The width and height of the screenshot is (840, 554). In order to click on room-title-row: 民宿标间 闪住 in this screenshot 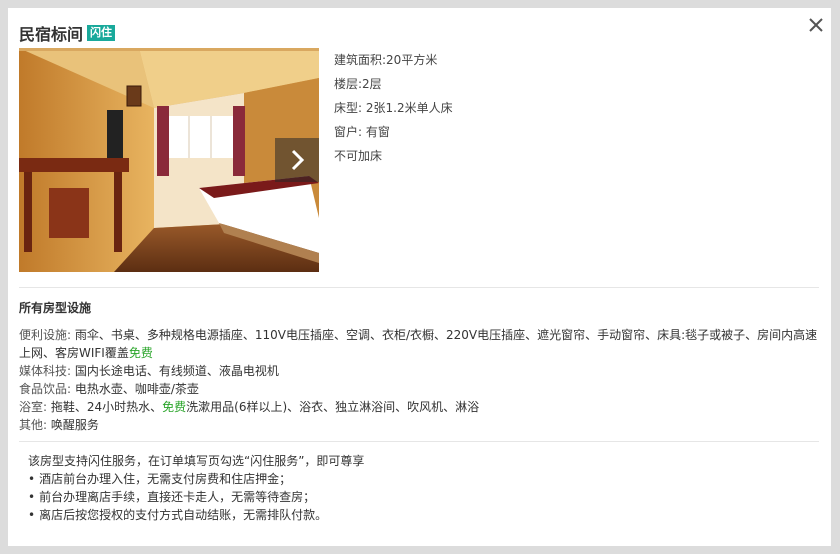, I will do `click(67, 33)`.